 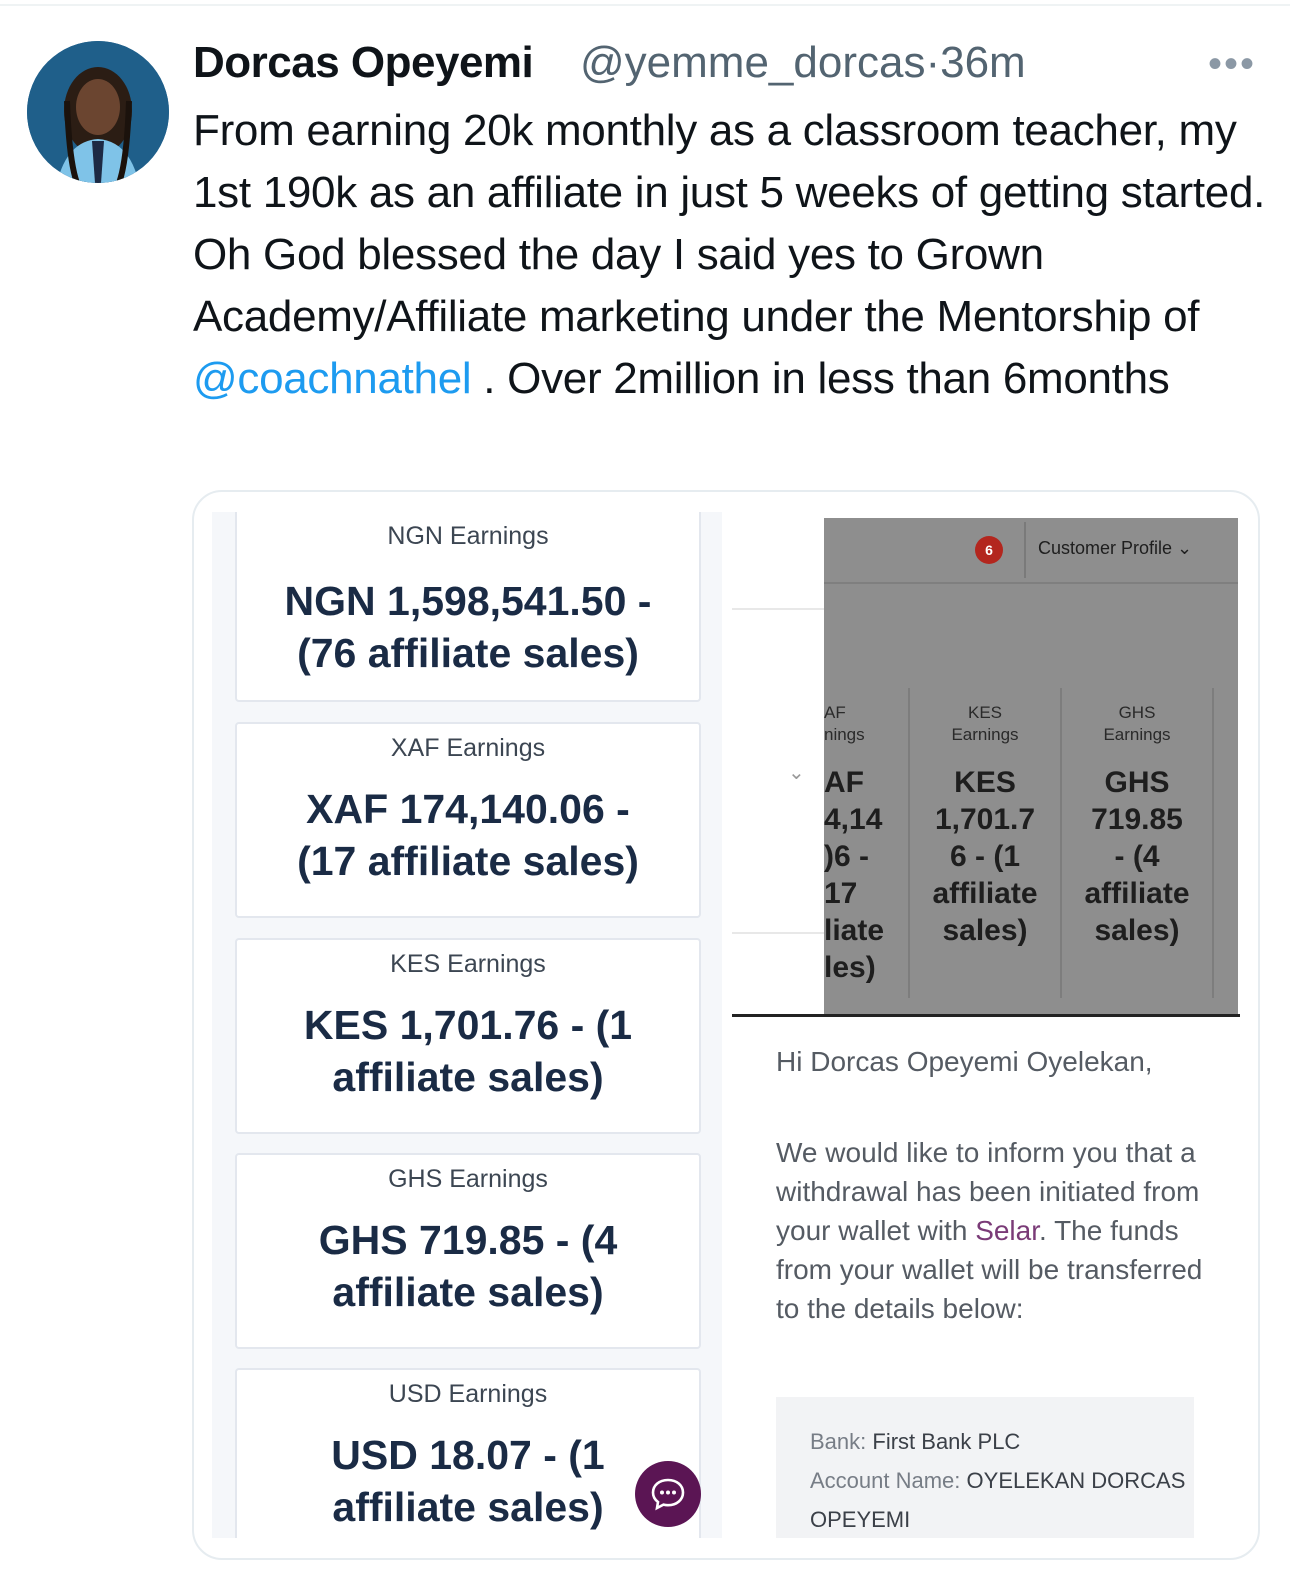 What do you see at coordinates (1002, 1499) in the screenshot?
I see `account-row: Account Name: OYELEKAN DORCAS OPEYEMI` at bounding box center [1002, 1499].